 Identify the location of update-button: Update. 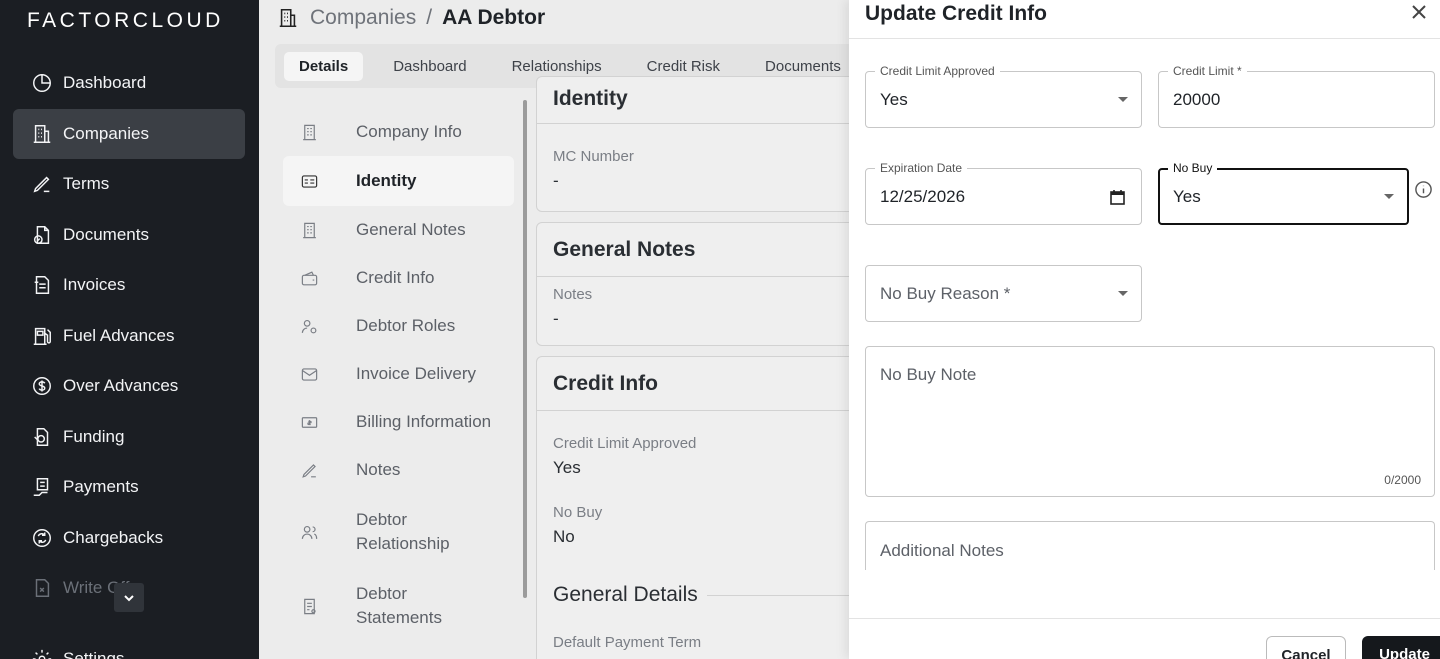
(1401, 647).